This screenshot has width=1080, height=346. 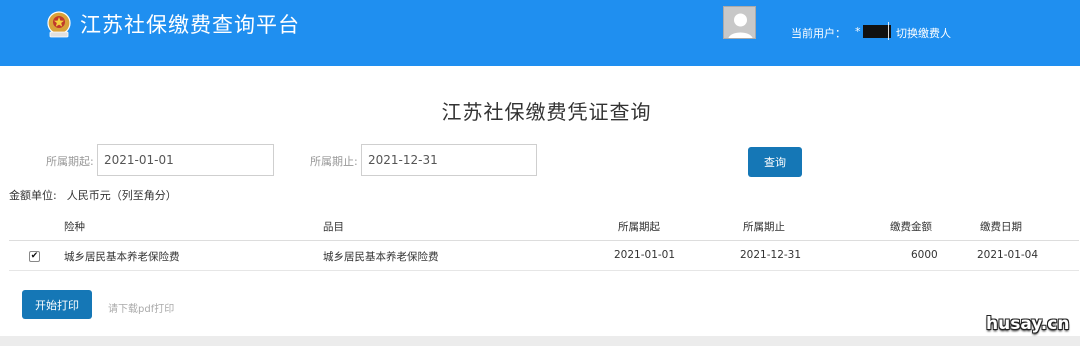 I want to click on cell-date: 2021-01-04, so click(x=1008, y=255).